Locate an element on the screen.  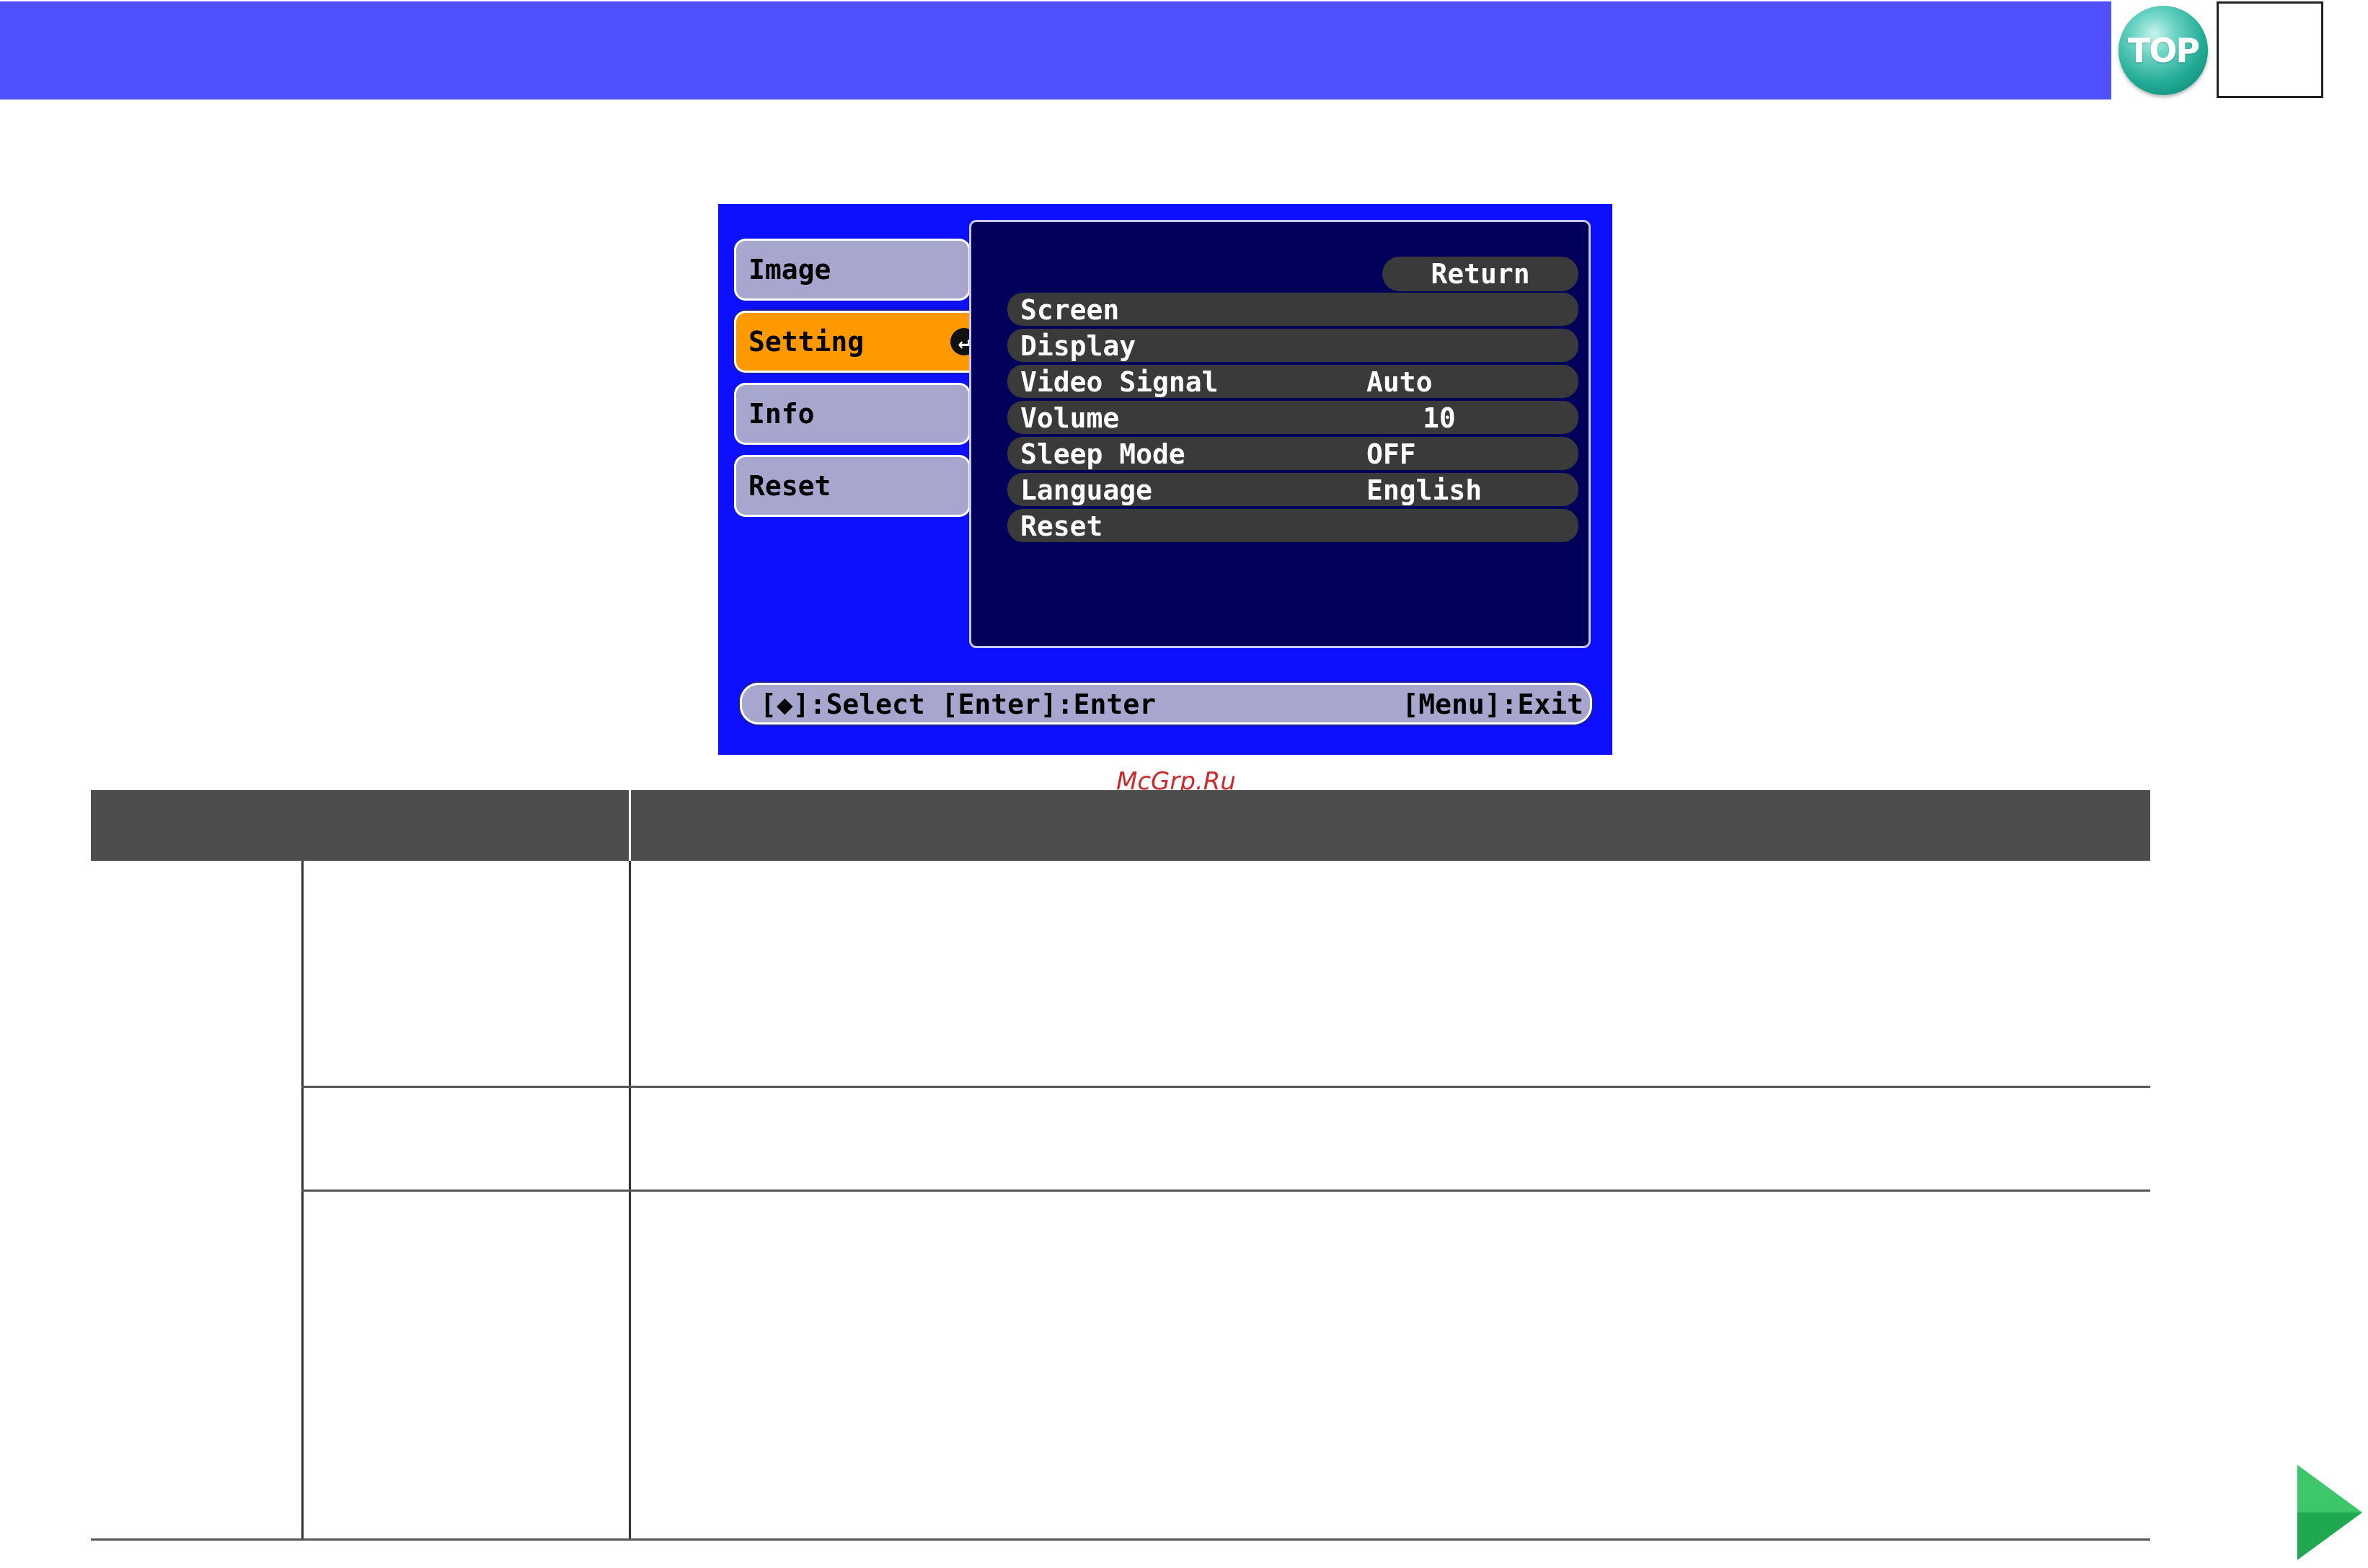
menu-item-label: Reset is located at coordinates (1061, 526).